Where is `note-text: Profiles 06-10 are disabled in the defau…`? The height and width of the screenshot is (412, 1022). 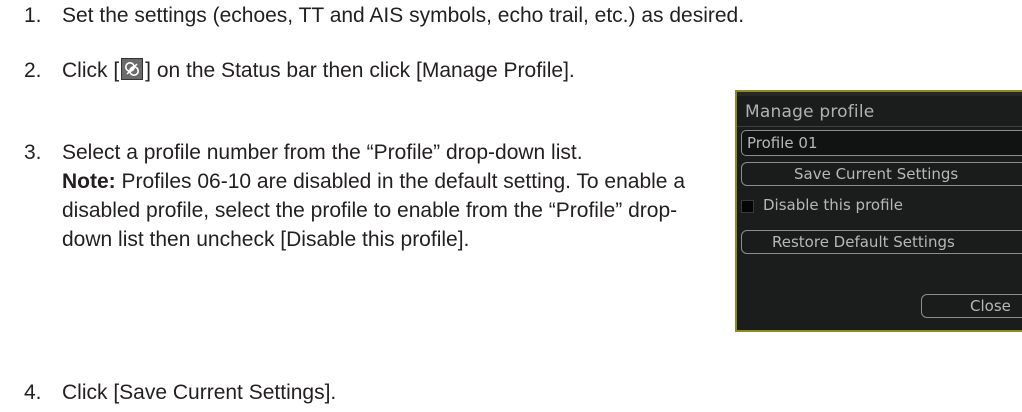 note-text: Profiles 06-10 are disabled in the defau… is located at coordinates (373, 210).